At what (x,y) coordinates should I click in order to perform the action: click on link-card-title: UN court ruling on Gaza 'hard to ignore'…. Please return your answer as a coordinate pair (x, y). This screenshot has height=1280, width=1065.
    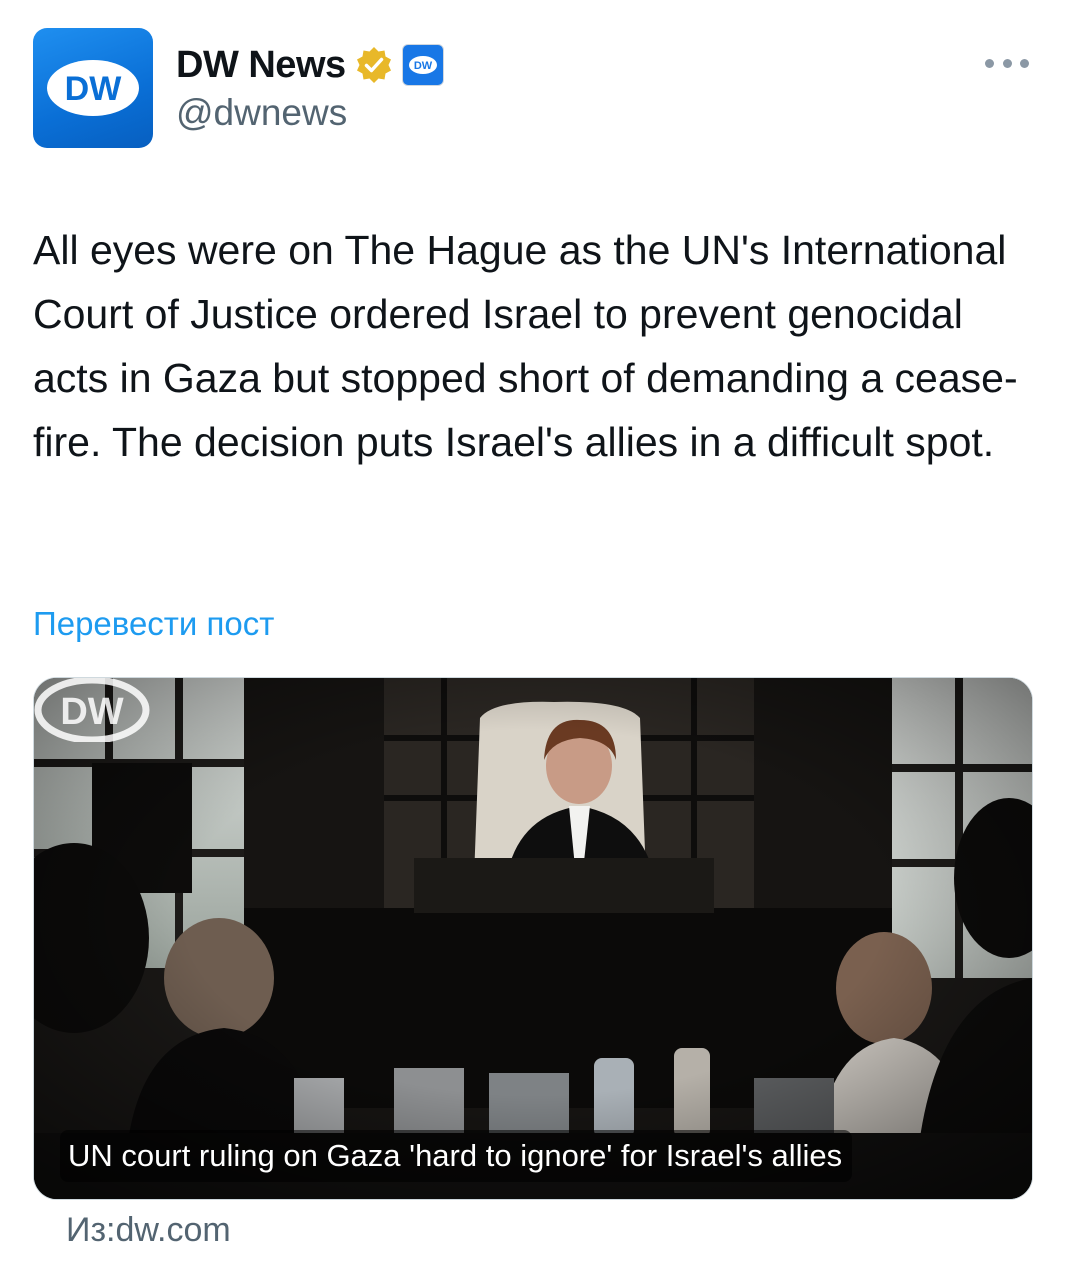
    Looking at the image, I should click on (455, 1156).